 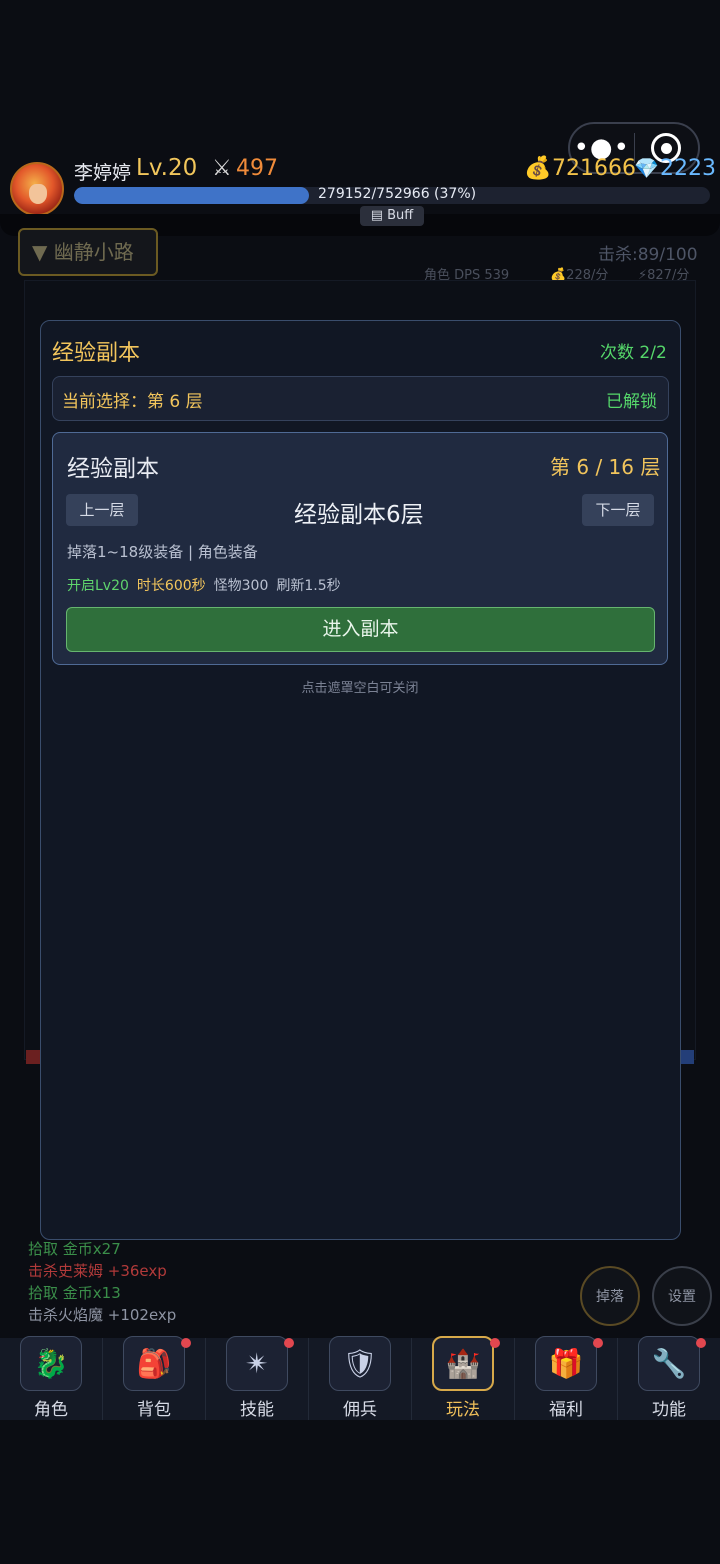 I want to click on gold-amount: 721666, so click(x=594, y=168).